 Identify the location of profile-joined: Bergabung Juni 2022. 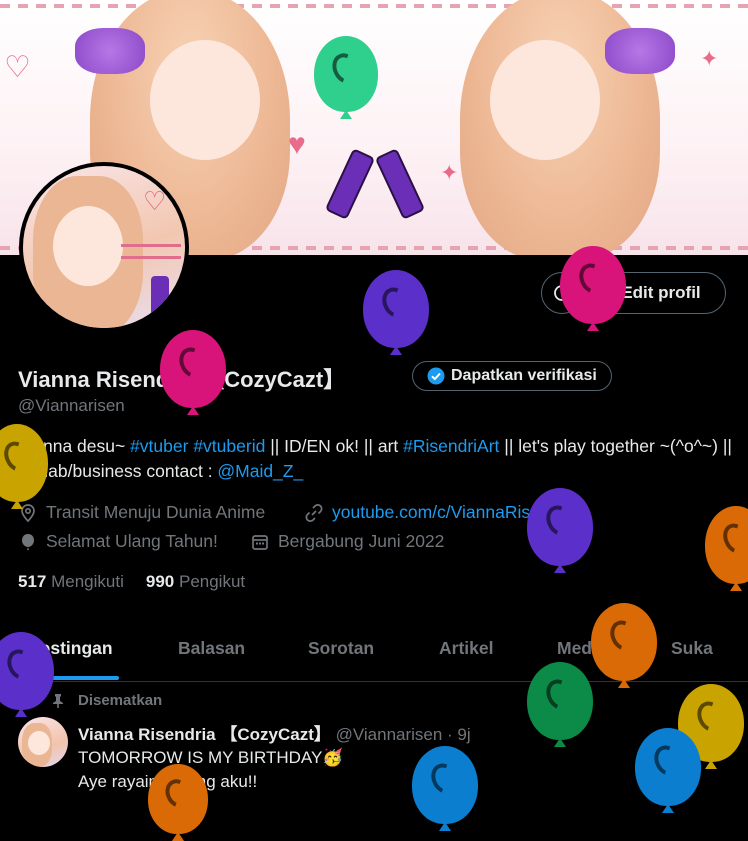
(347, 541).